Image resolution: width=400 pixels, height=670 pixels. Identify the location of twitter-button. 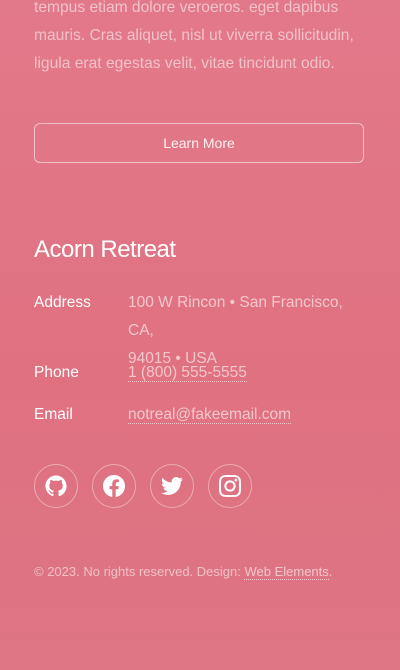
(172, 486).